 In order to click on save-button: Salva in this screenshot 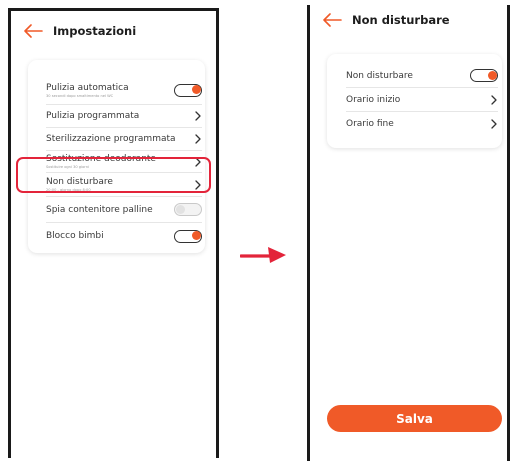, I will do `click(414, 418)`.